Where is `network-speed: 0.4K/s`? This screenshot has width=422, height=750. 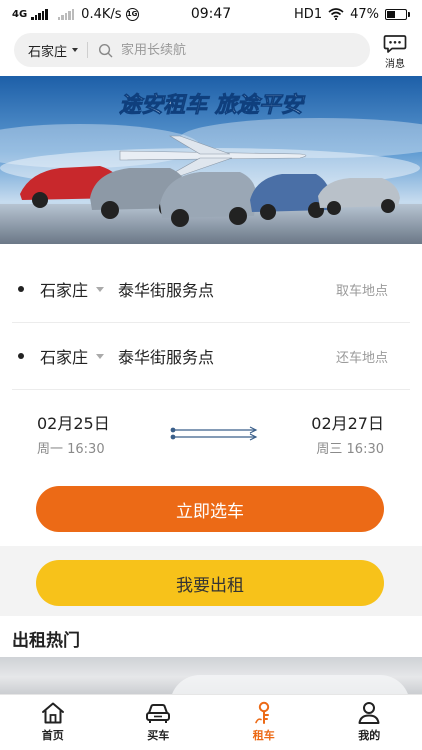
network-speed: 0.4K/s is located at coordinates (101, 14).